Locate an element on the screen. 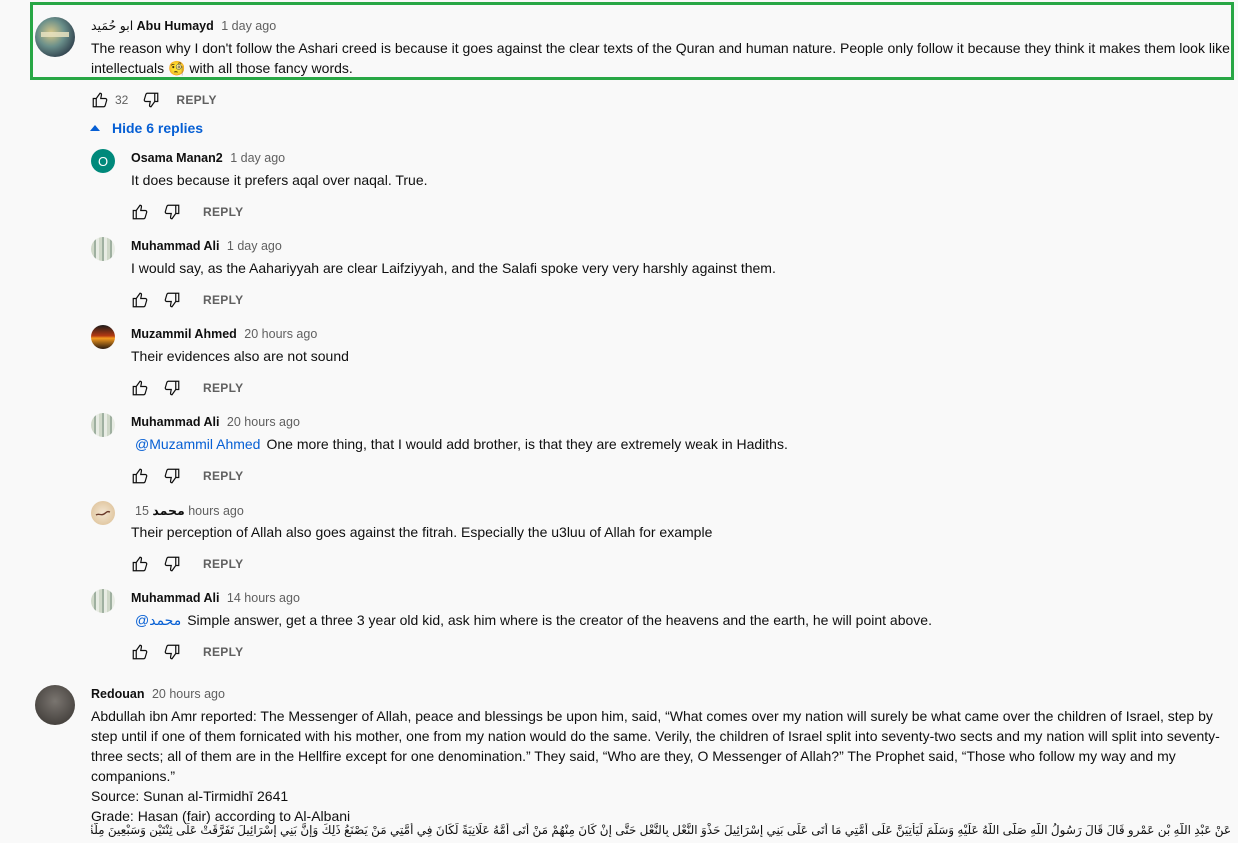 This screenshot has width=1238, height=843. hide-replies-button: Hide 6 replies is located at coordinates (146, 128).